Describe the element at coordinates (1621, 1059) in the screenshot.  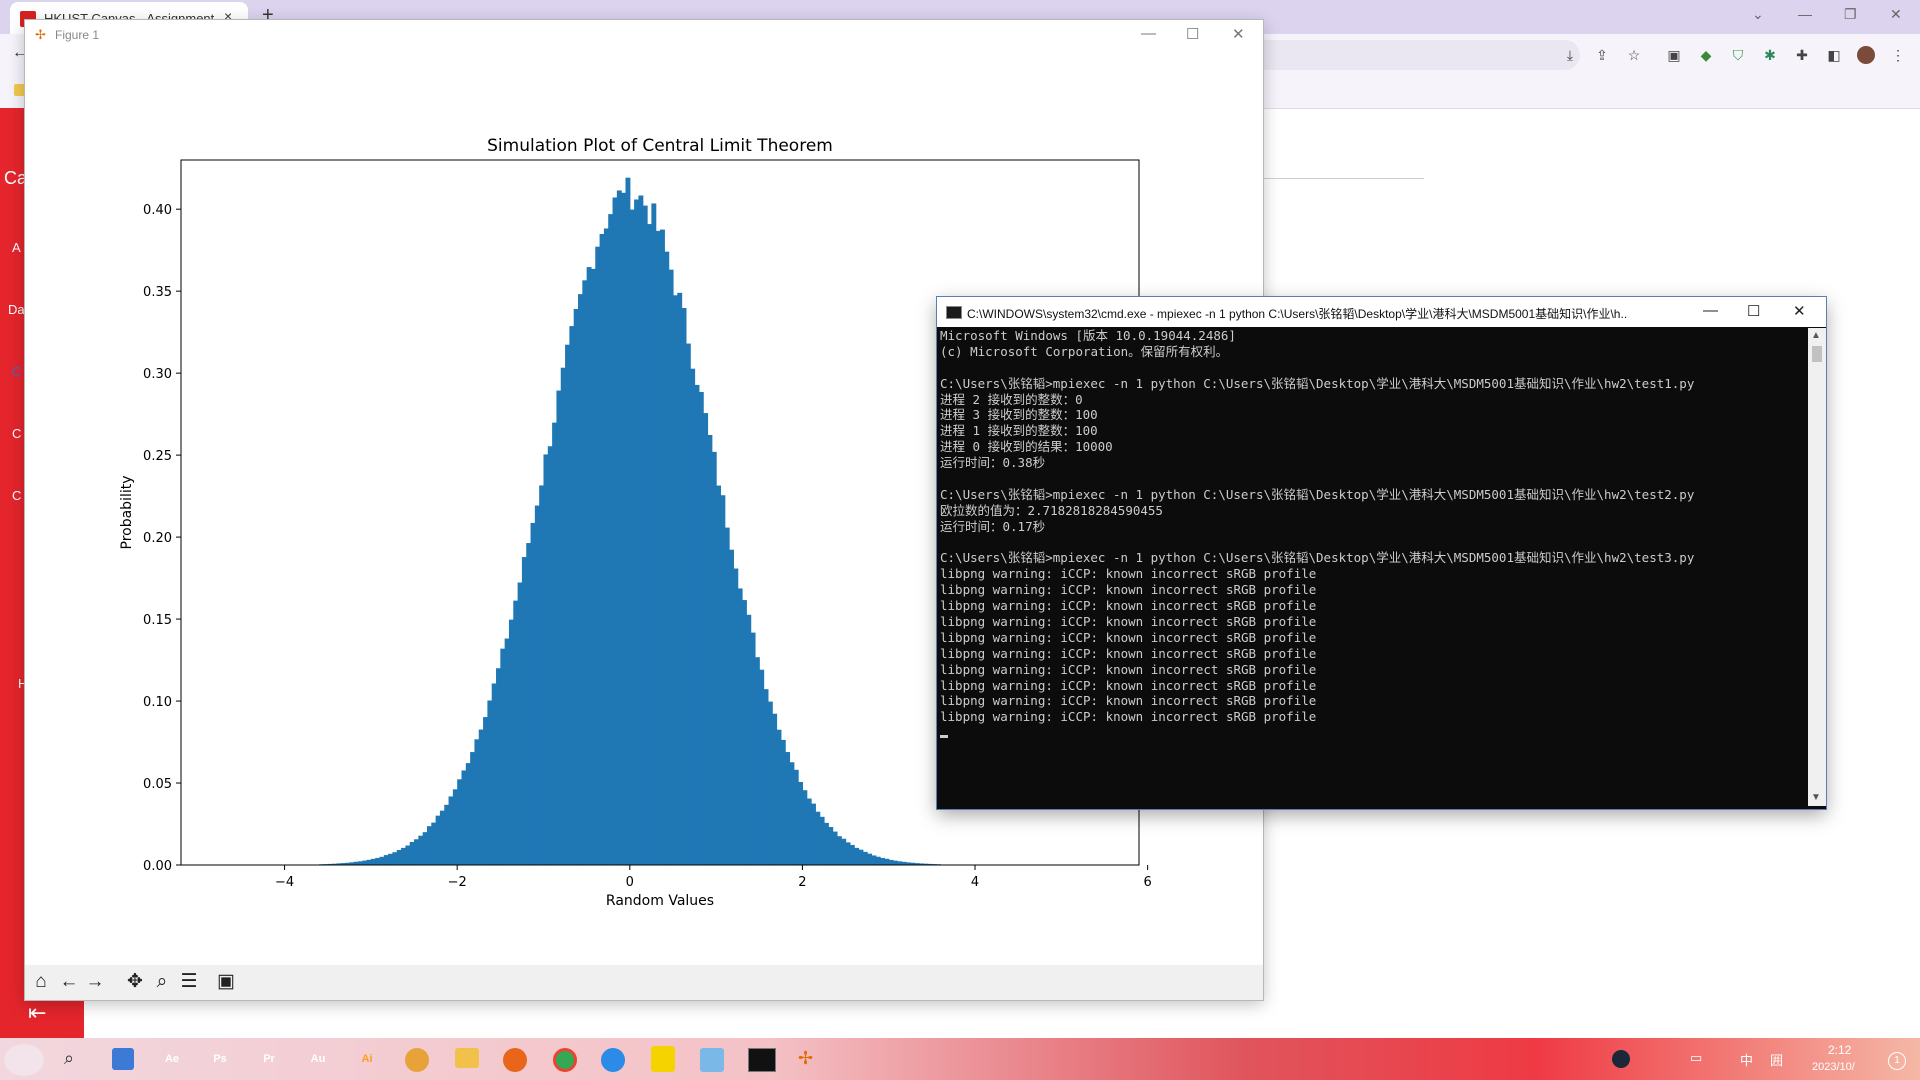
I see `steam-icon` at that location.